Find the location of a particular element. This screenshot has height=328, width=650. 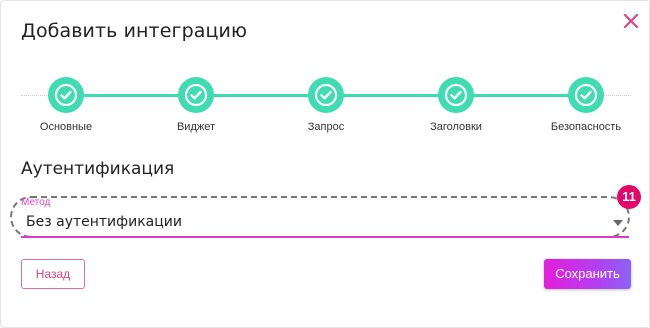

chevron-down-icon is located at coordinates (618, 223).